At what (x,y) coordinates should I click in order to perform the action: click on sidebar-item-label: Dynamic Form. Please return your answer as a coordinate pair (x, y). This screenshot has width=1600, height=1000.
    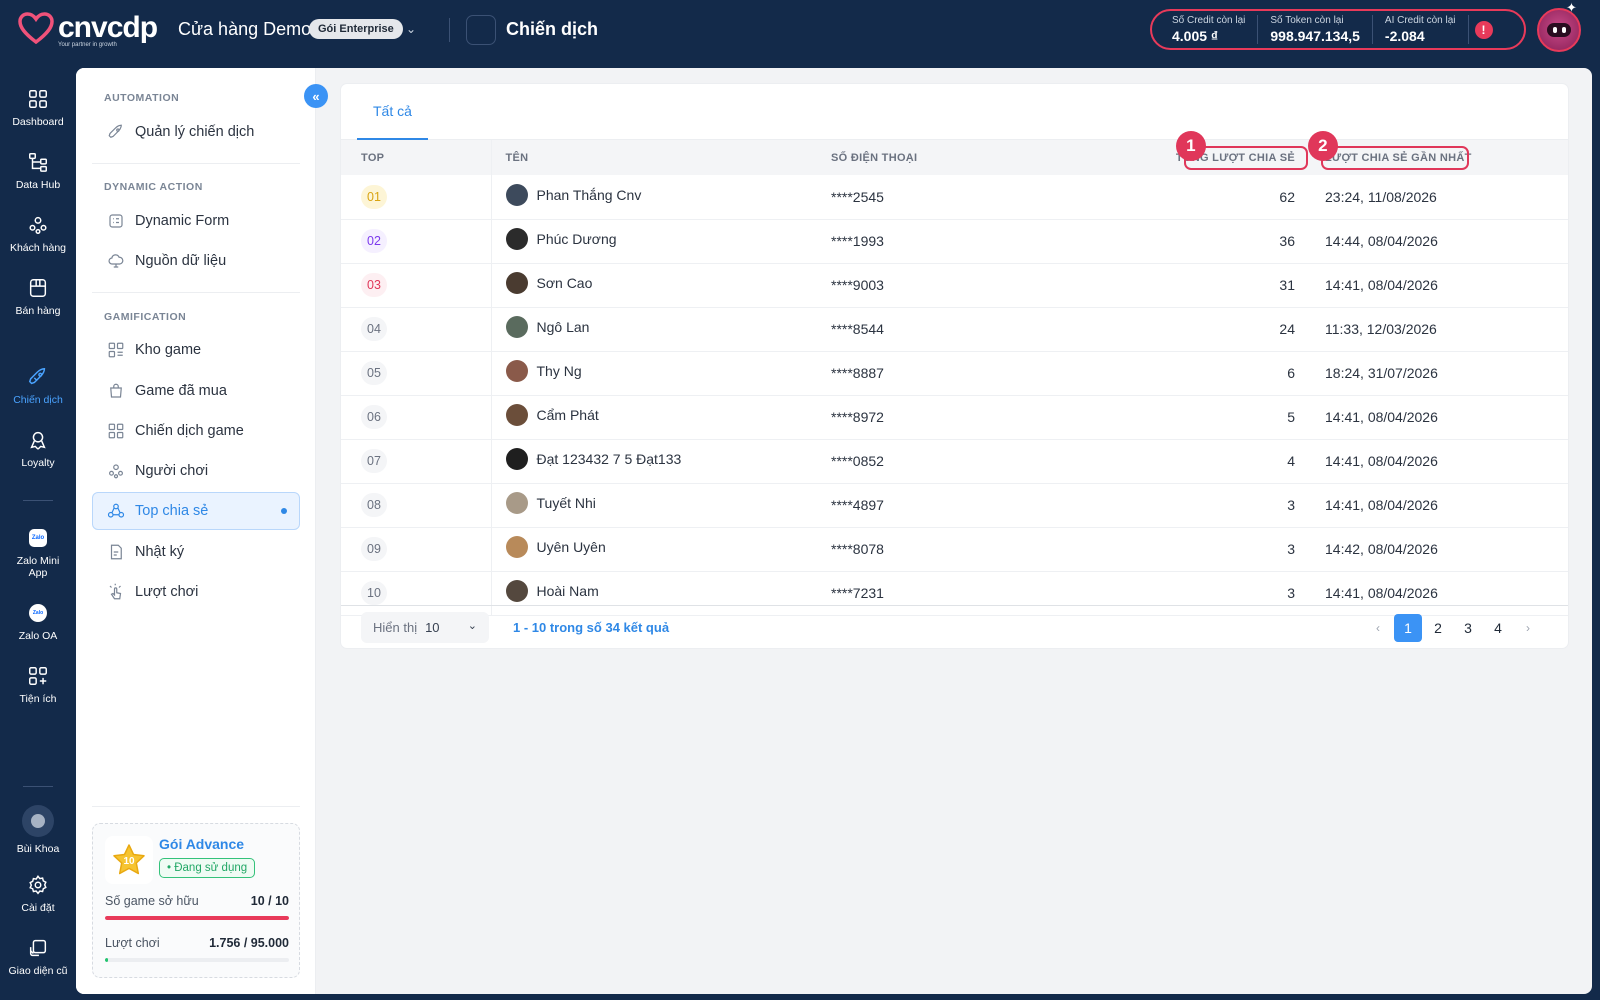
    Looking at the image, I should click on (182, 221).